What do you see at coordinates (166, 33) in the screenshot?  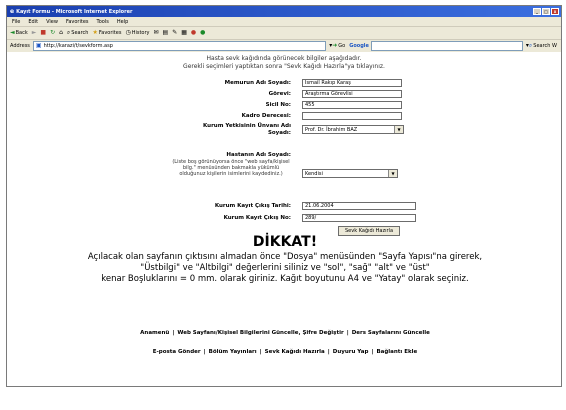 I see `print-icon: ▤` at bounding box center [166, 33].